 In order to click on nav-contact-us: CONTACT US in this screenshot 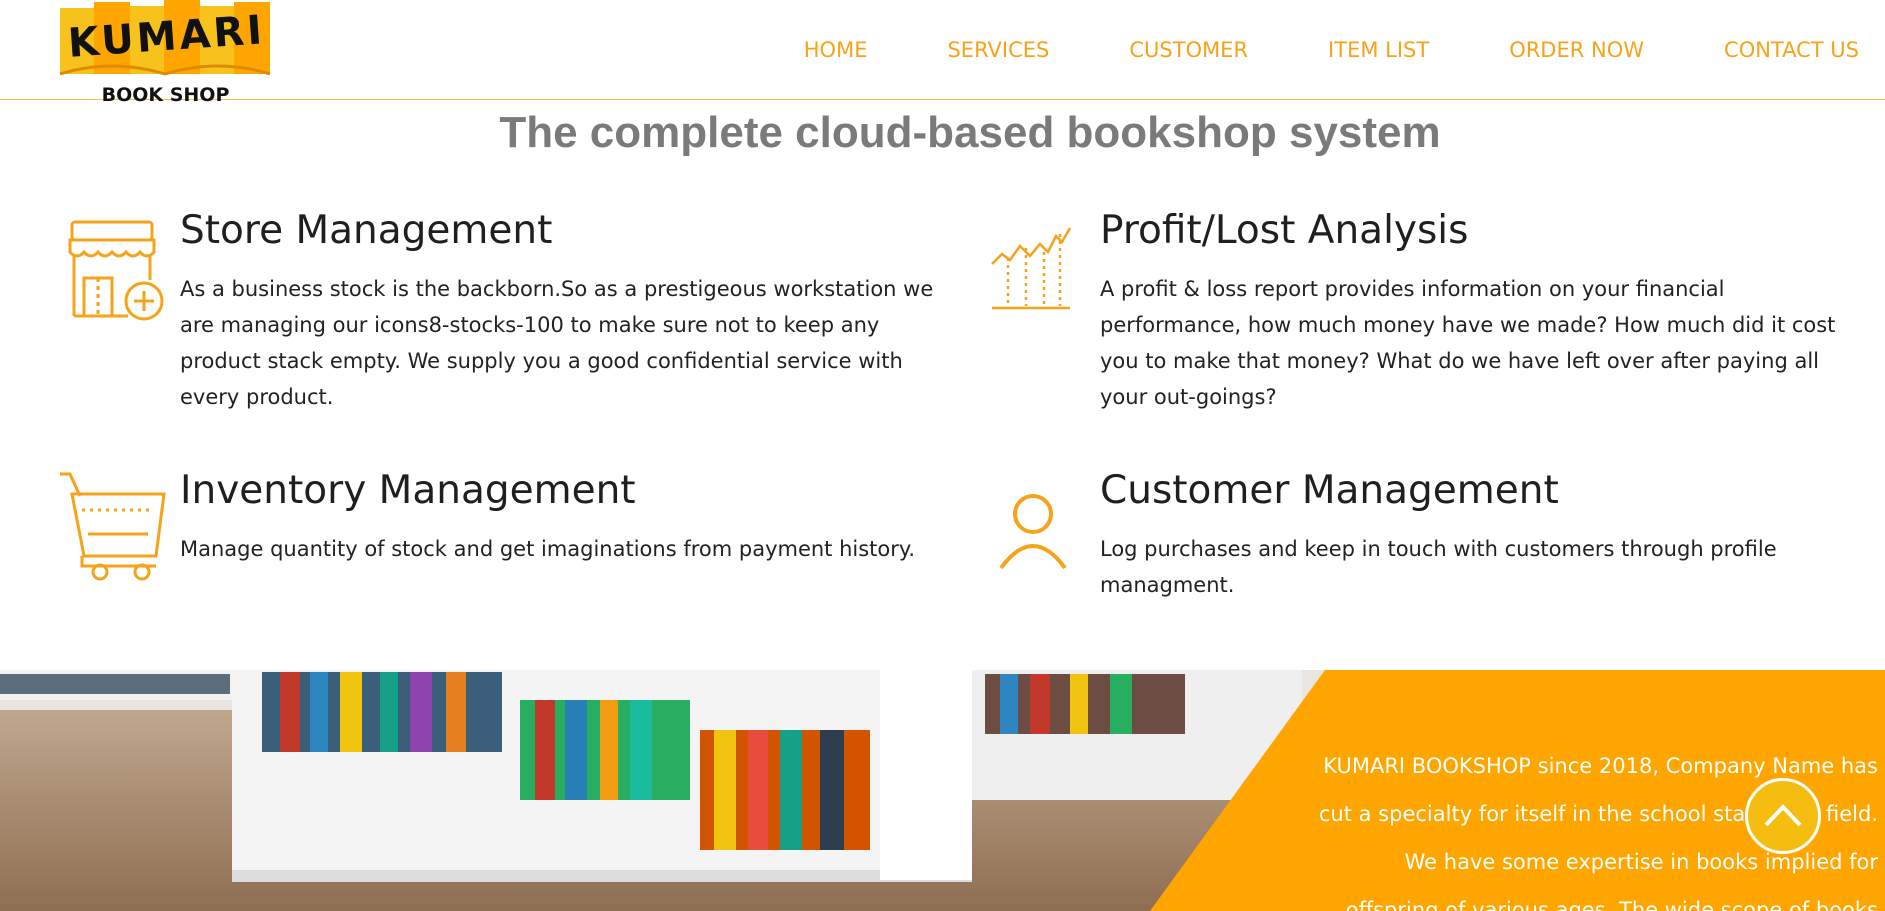, I will do `click(1791, 50)`.